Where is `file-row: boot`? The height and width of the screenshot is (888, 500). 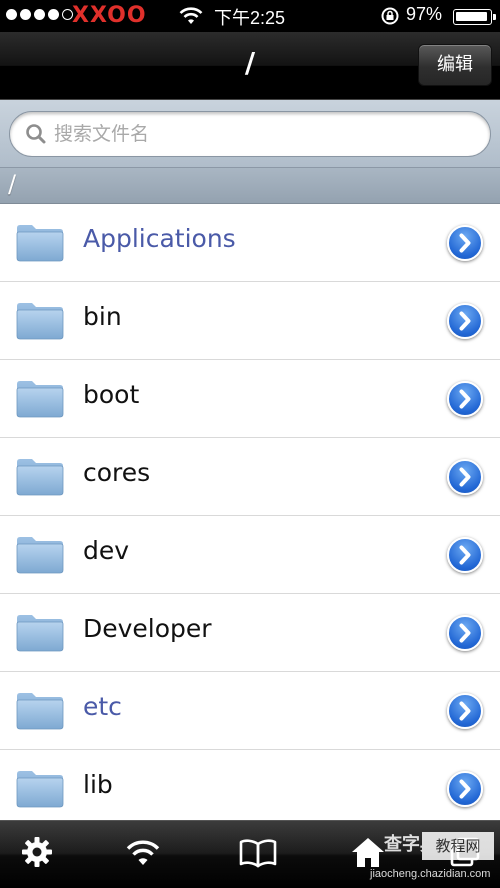 file-row: boot is located at coordinates (250, 399).